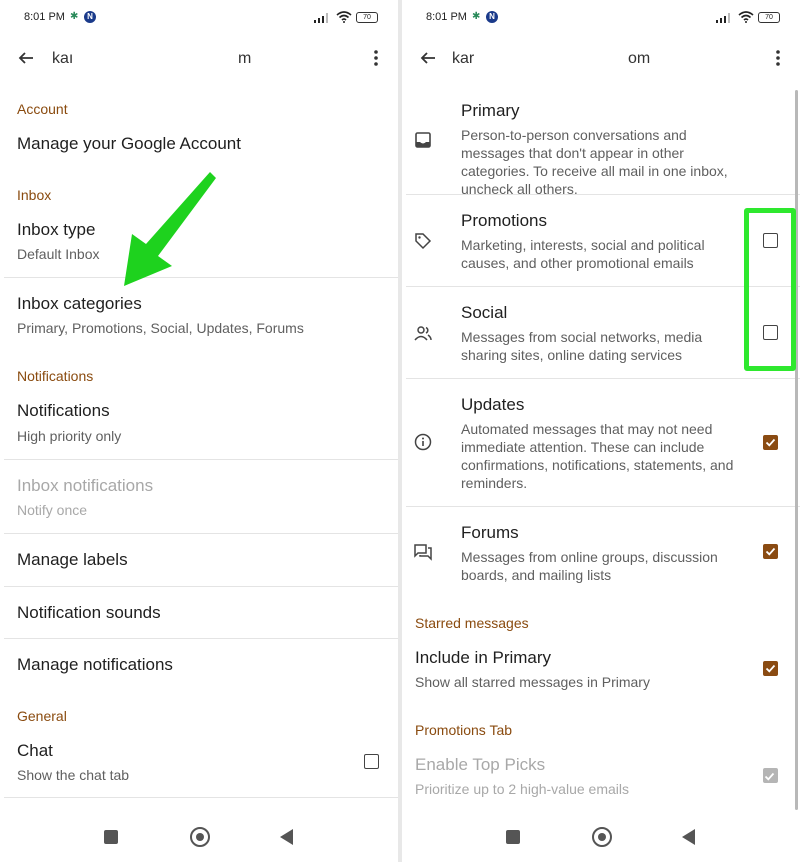  Describe the element at coordinates (464, 730) in the screenshot. I see `section-promotions-tab: Promotions Tab` at that location.